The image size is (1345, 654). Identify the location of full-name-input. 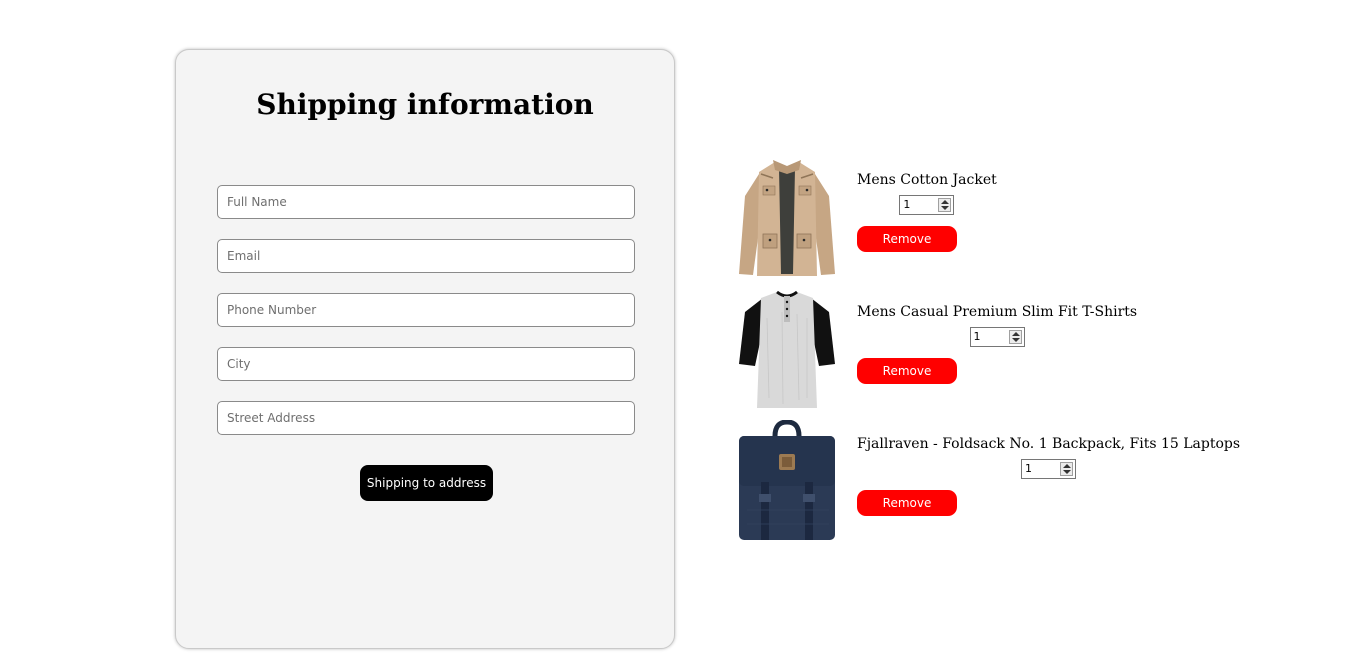
(426, 202).